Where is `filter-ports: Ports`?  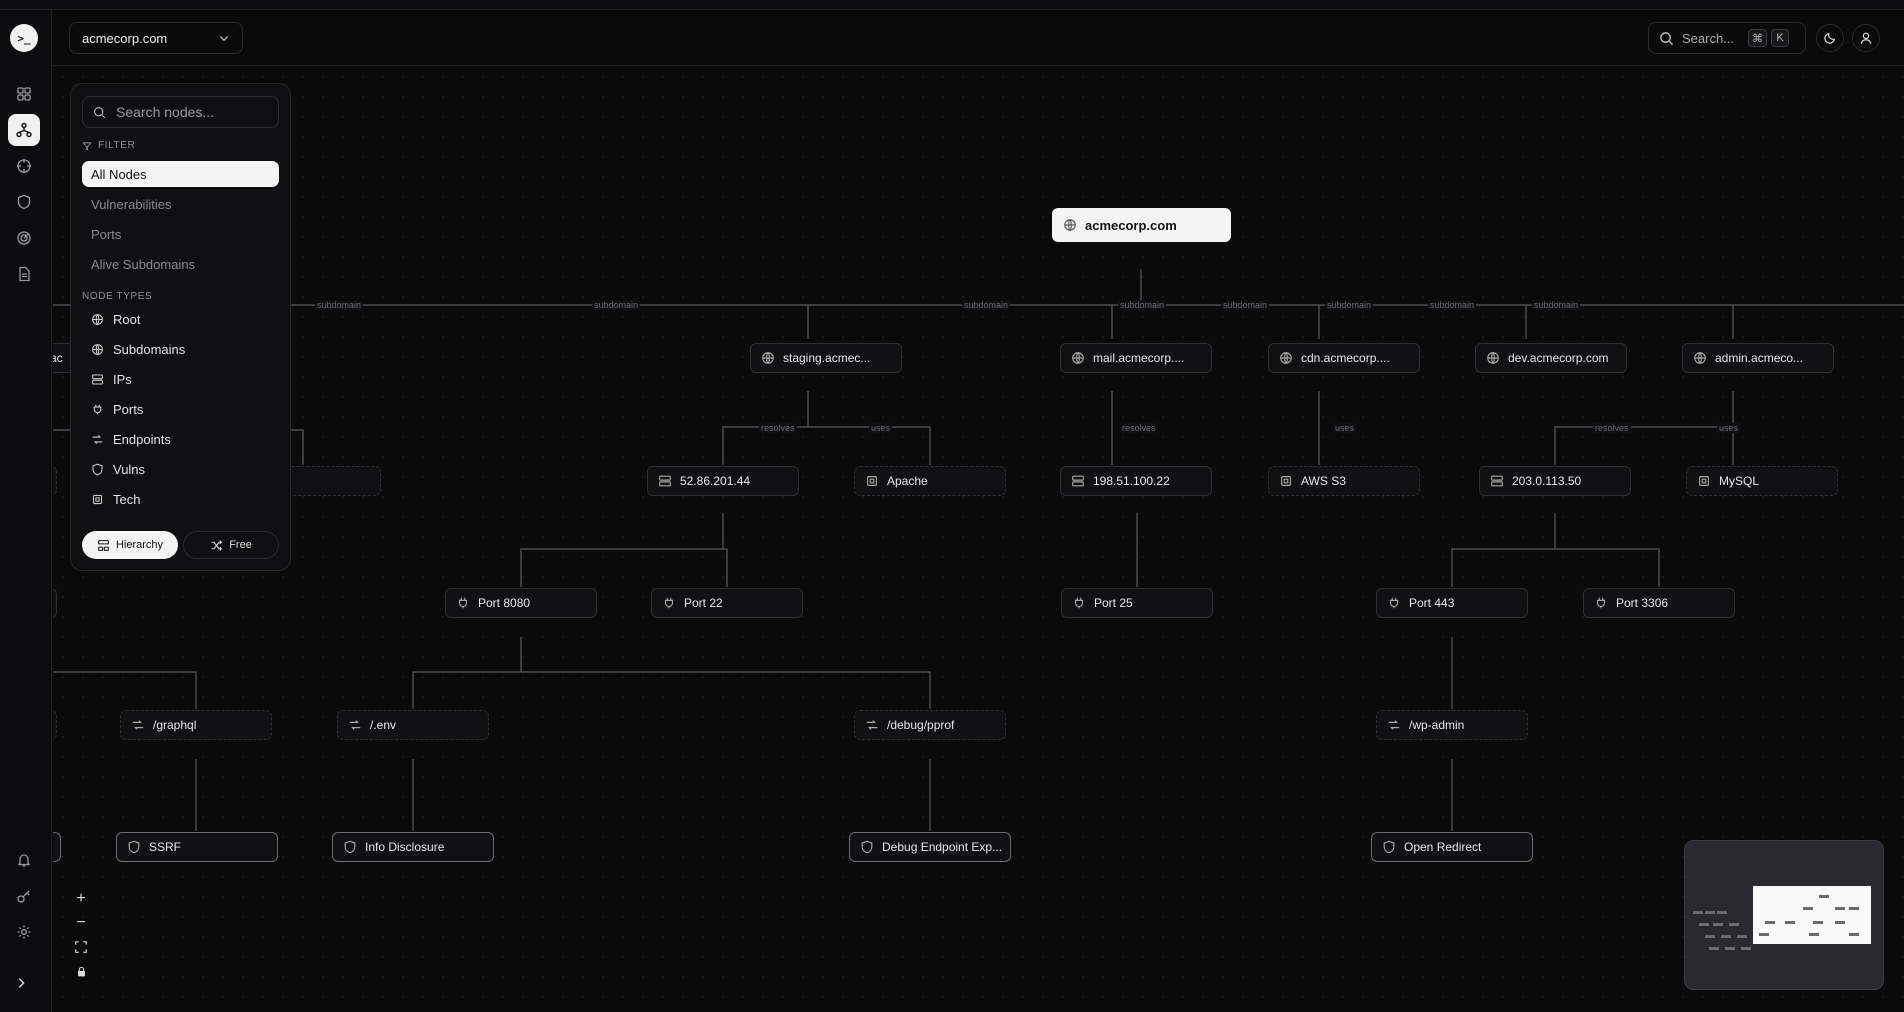
filter-ports: Ports is located at coordinates (180, 234).